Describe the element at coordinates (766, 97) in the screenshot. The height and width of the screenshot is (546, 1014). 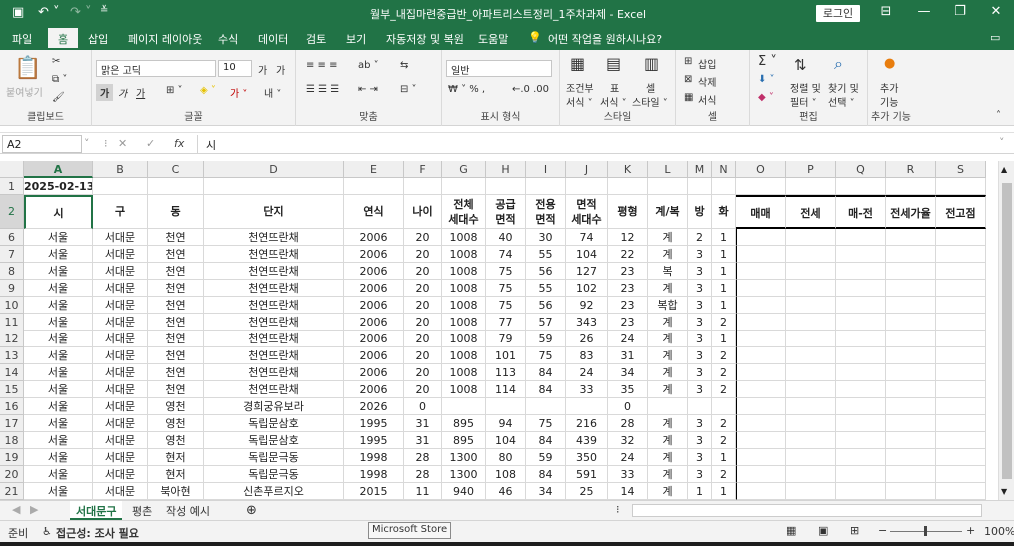
I see `clear-icon: ◆ ˅` at that location.